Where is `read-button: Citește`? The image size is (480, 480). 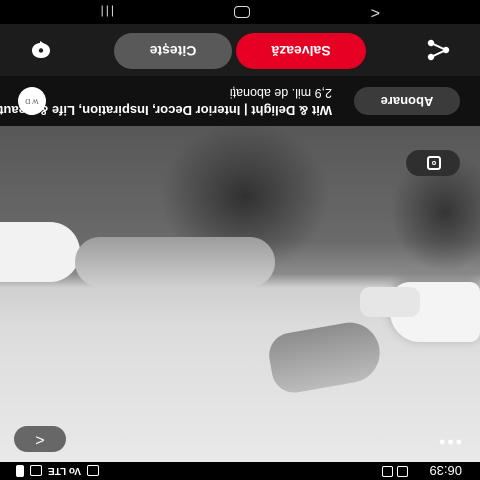 read-button: Citește is located at coordinates (173, 51).